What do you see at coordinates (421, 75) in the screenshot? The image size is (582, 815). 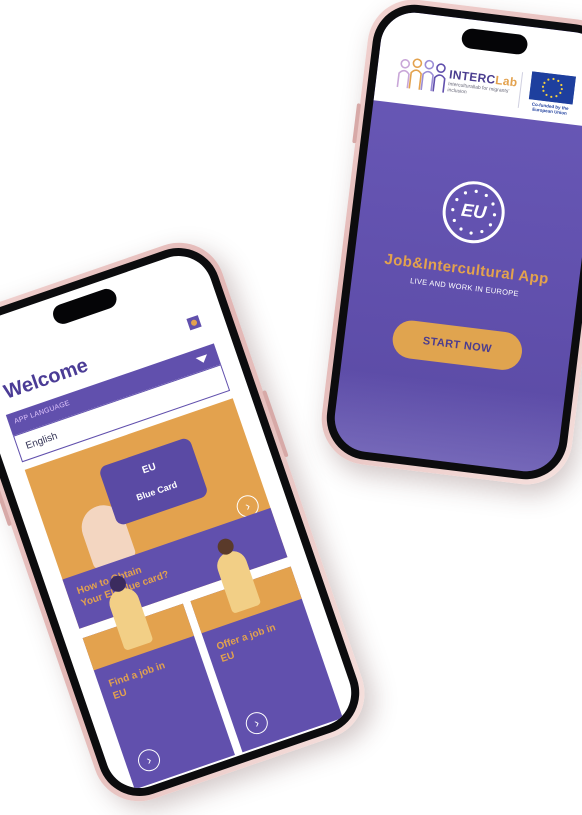 I see `people-logo-icon` at bounding box center [421, 75].